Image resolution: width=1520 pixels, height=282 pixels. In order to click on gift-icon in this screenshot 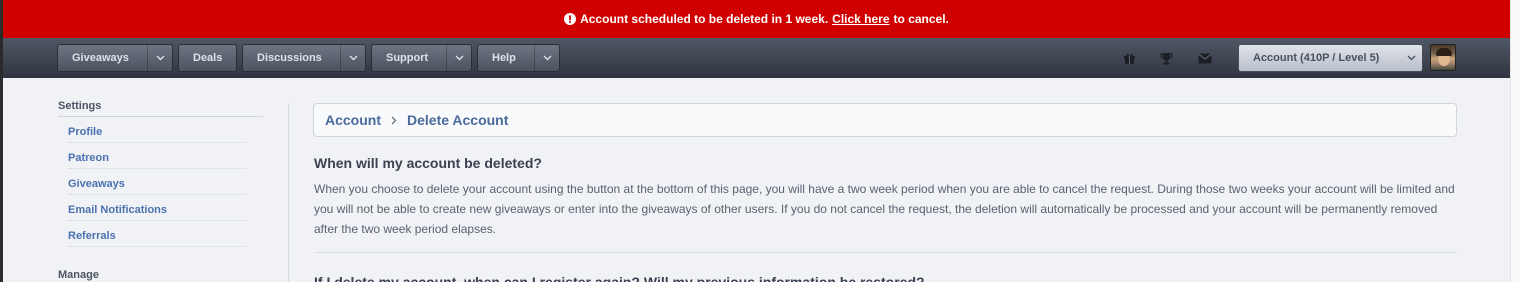, I will do `click(1129, 58)`.